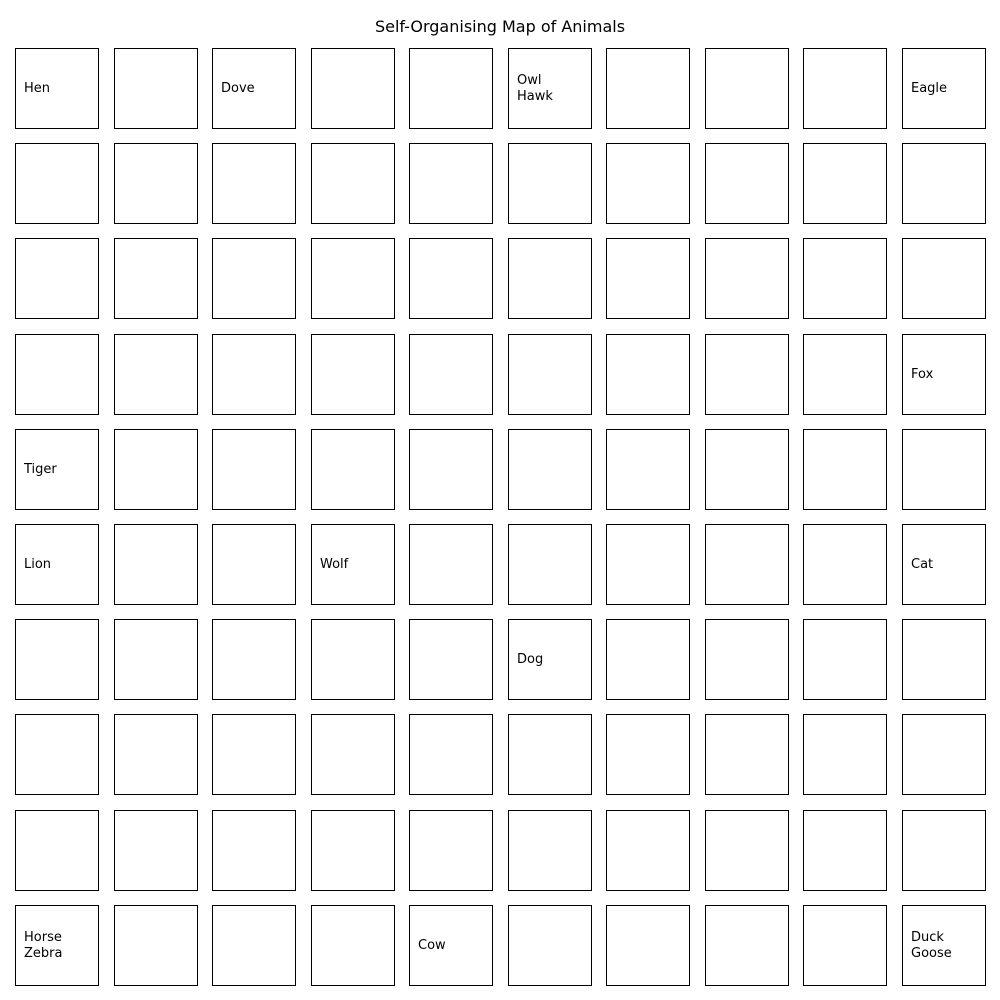 The width and height of the screenshot is (1000, 1000). I want to click on map-node: Dove, so click(254, 88).